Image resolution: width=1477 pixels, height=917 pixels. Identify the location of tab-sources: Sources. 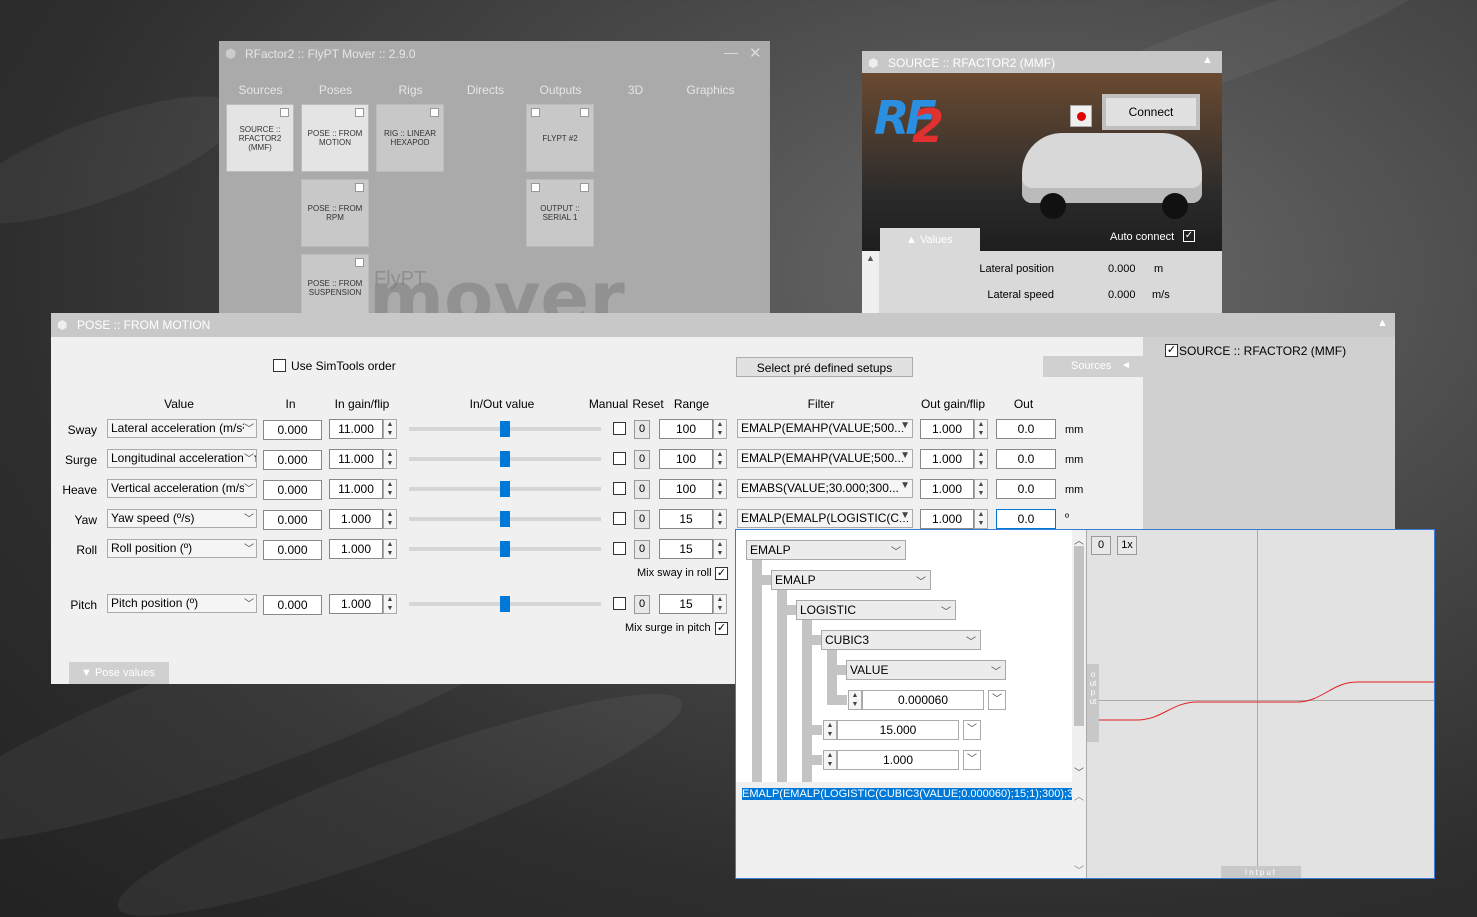
(260, 90).